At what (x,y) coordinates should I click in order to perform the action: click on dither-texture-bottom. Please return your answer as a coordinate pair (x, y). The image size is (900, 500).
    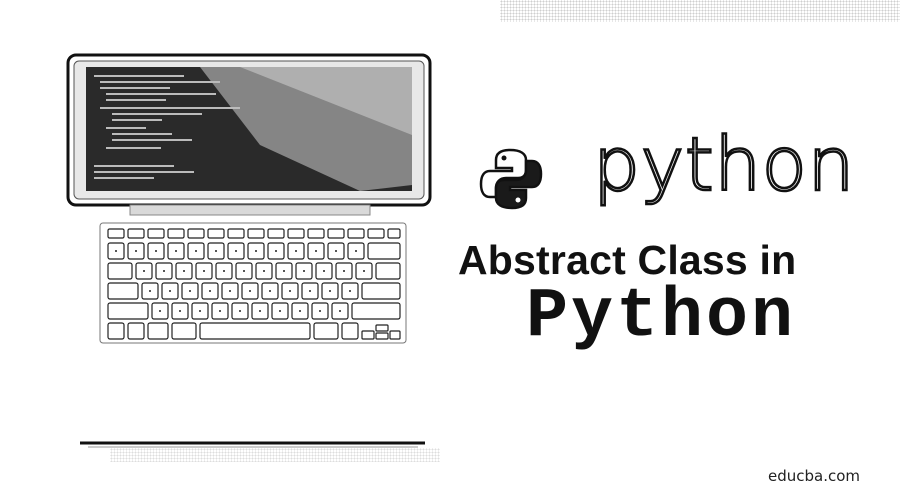
    Looking at the image, I should click on (275, 455).